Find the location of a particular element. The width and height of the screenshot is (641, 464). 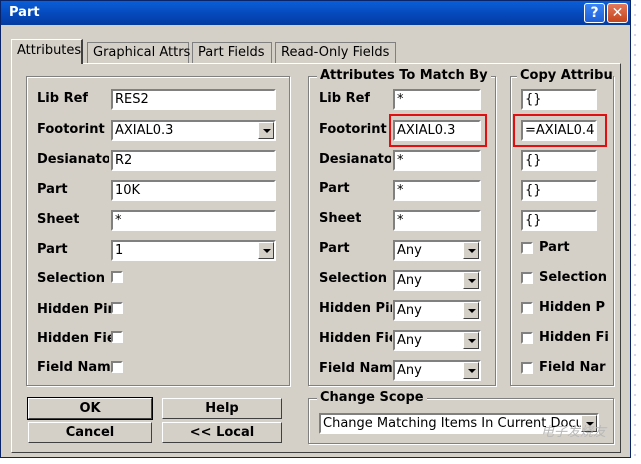

match-selection-combo: Any is located at coordinates (437, 280).